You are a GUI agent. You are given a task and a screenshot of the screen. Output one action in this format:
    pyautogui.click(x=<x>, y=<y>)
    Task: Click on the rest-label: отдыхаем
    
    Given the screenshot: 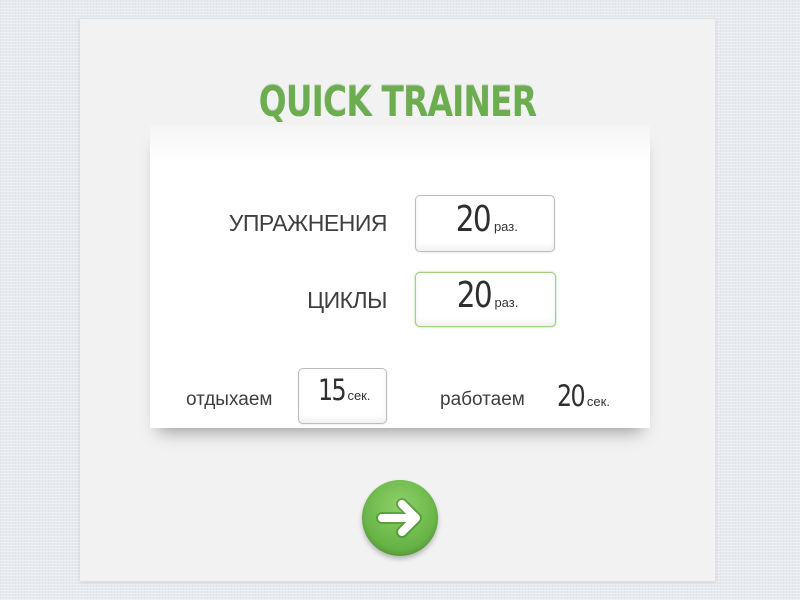 What is the action you would take?
    pyautogui.click(x=229, y=399)
    